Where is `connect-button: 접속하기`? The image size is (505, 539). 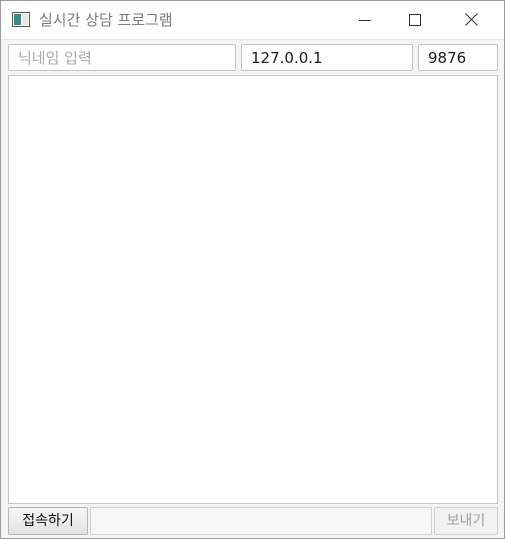
connect-button: 접속하기 is located at coordinates (48, 521).